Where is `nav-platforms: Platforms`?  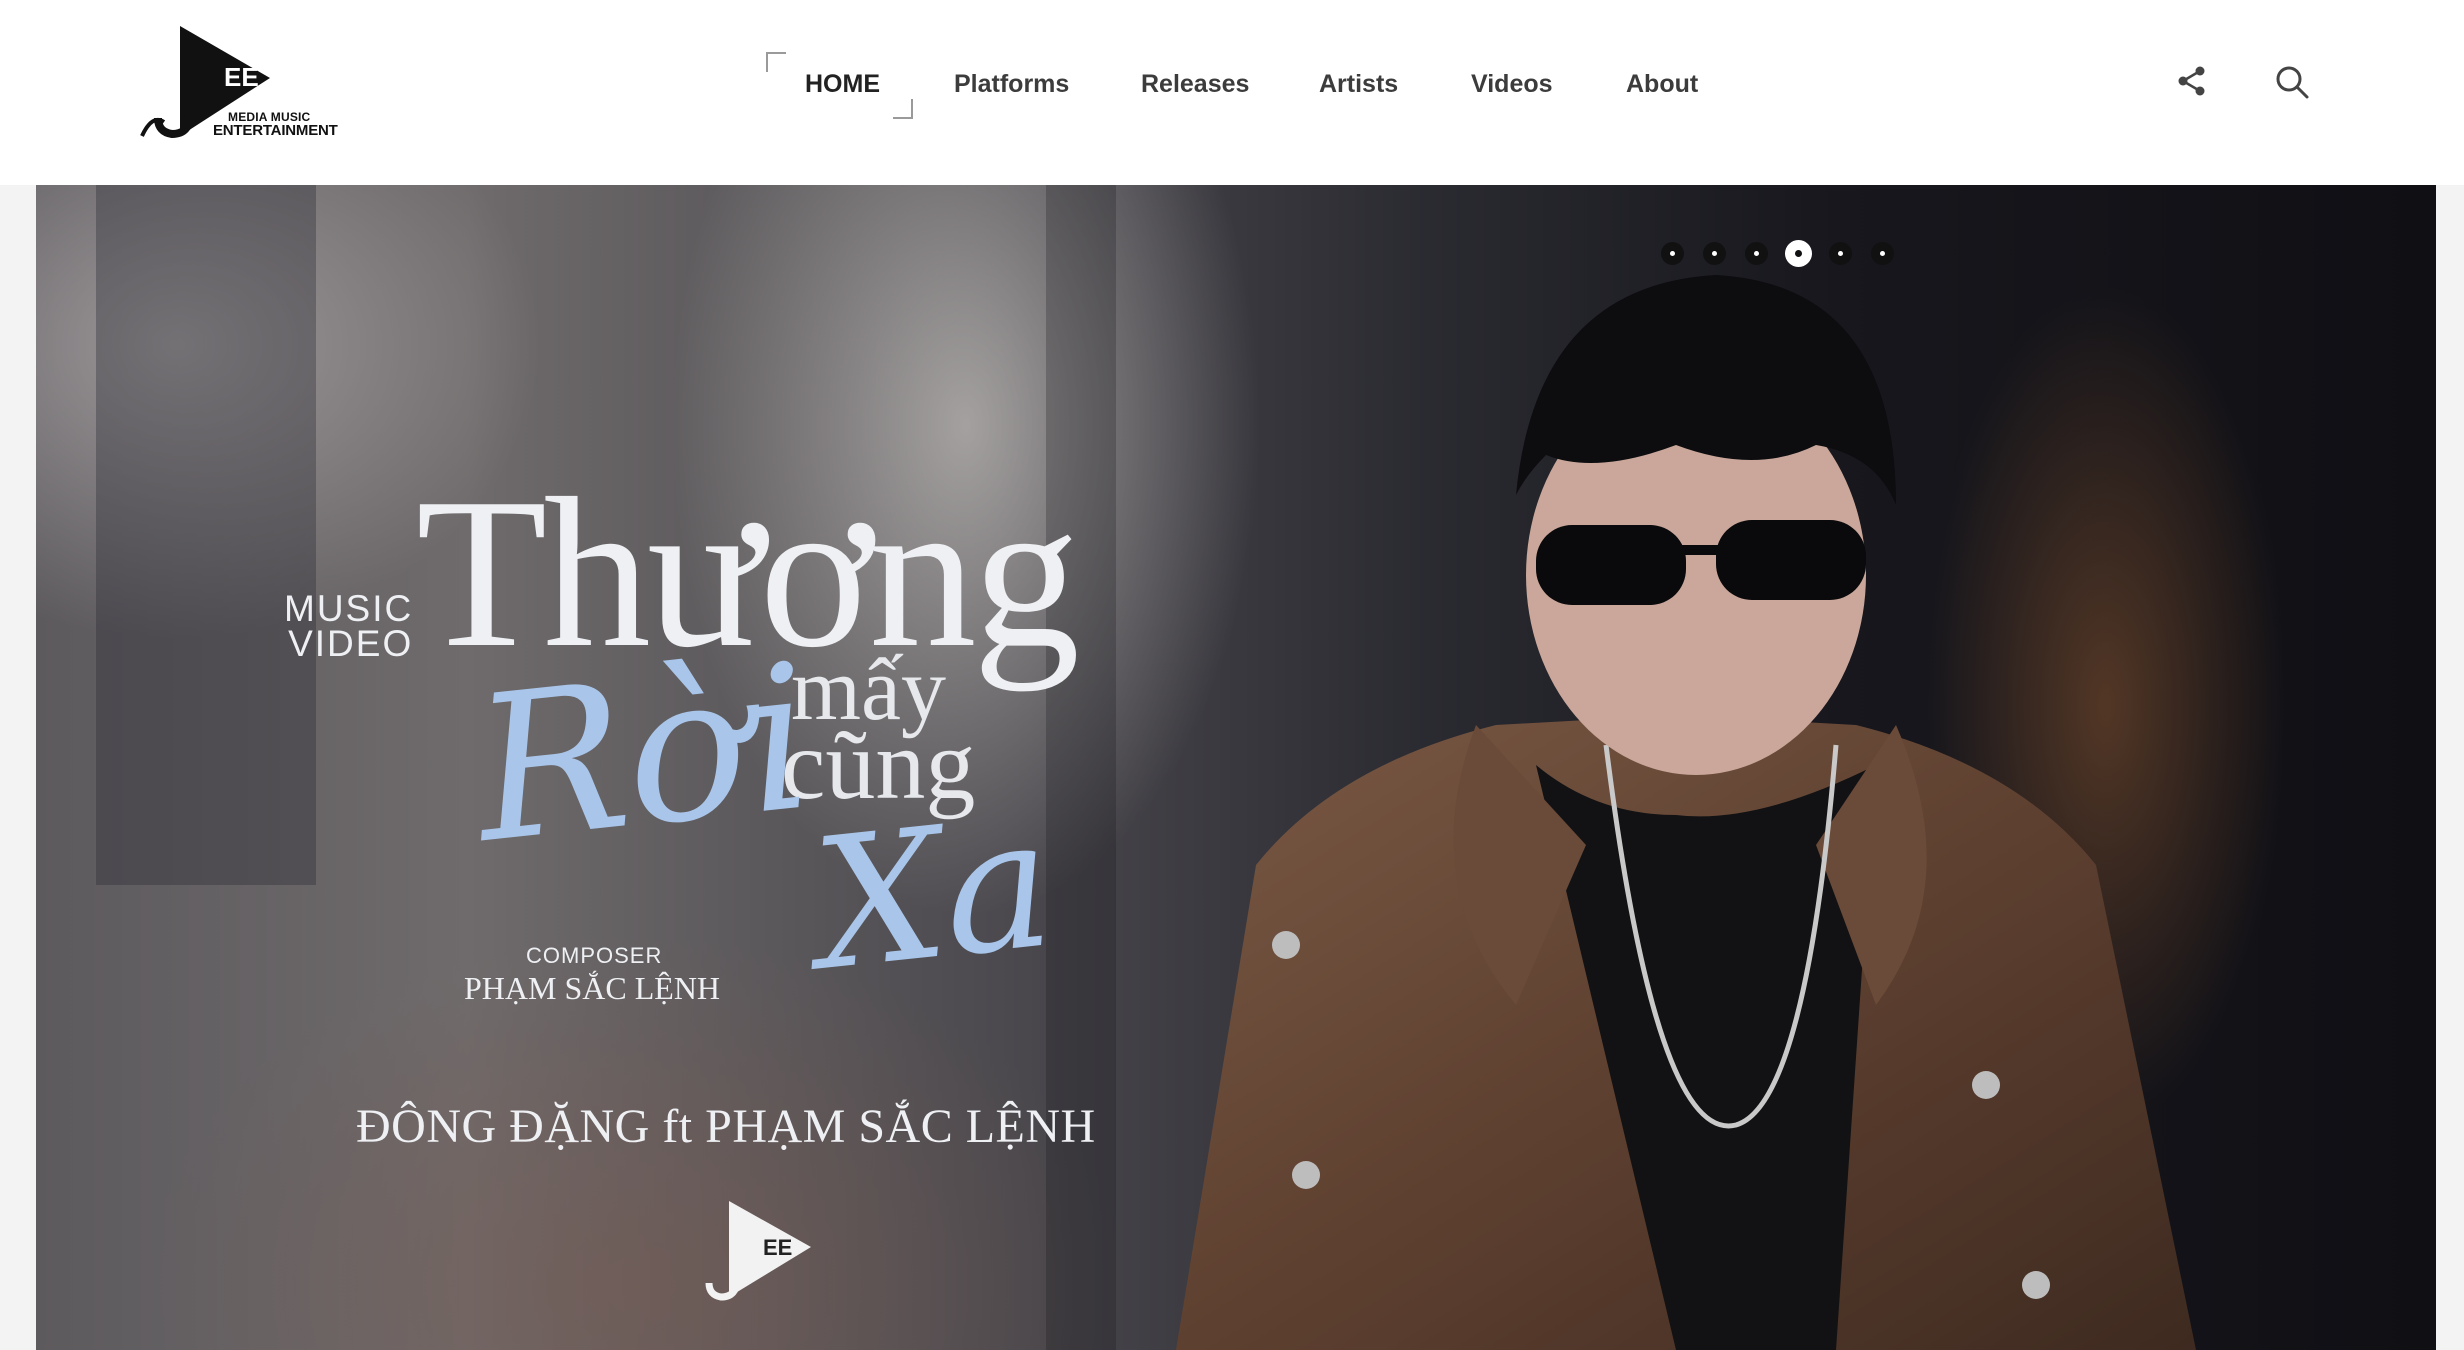 nav-platforms: Platforms is located at coordinates (1011, 84).